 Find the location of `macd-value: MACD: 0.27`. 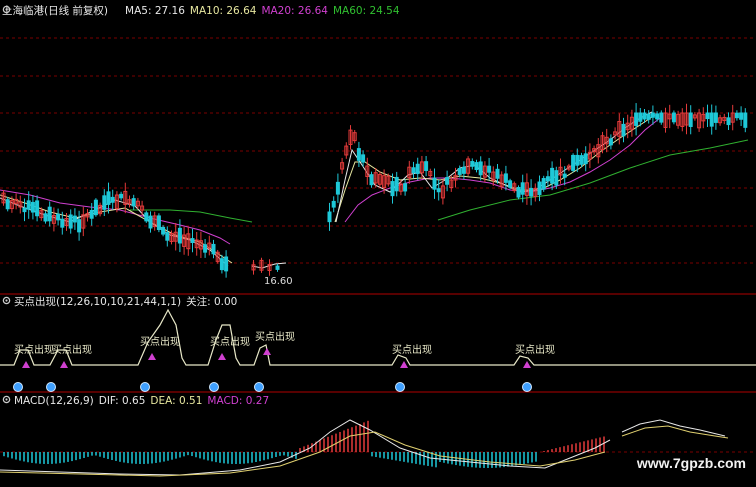

macd-value: MACD: 0.27 is located at coordinates (238, 401).